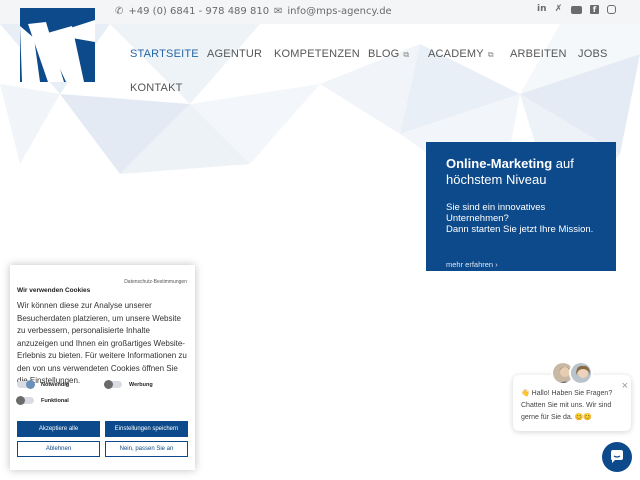 This screenshot has width=640, height=480. Describe the element at coordinates (611, 9) in the screenshot. I see `instagram-icon` at that location.